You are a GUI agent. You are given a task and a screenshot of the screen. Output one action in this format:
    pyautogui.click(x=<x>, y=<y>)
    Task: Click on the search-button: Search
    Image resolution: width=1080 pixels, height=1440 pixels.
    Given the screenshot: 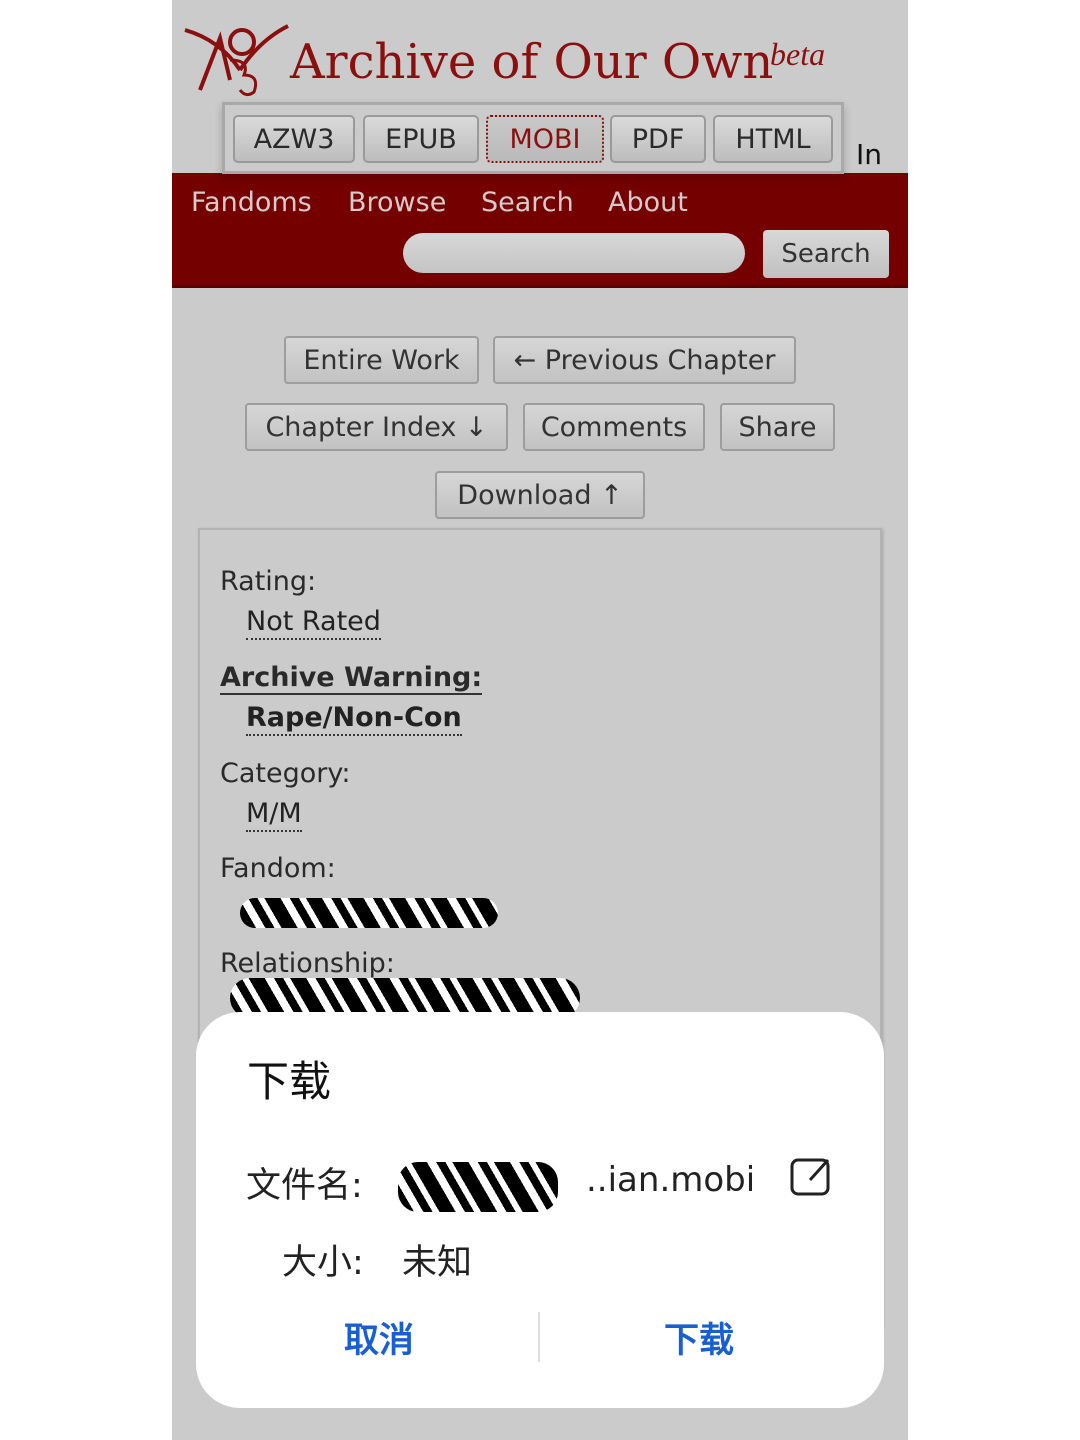 What is the action you would take?
    pyautogui.click(x=826, y=254)
    